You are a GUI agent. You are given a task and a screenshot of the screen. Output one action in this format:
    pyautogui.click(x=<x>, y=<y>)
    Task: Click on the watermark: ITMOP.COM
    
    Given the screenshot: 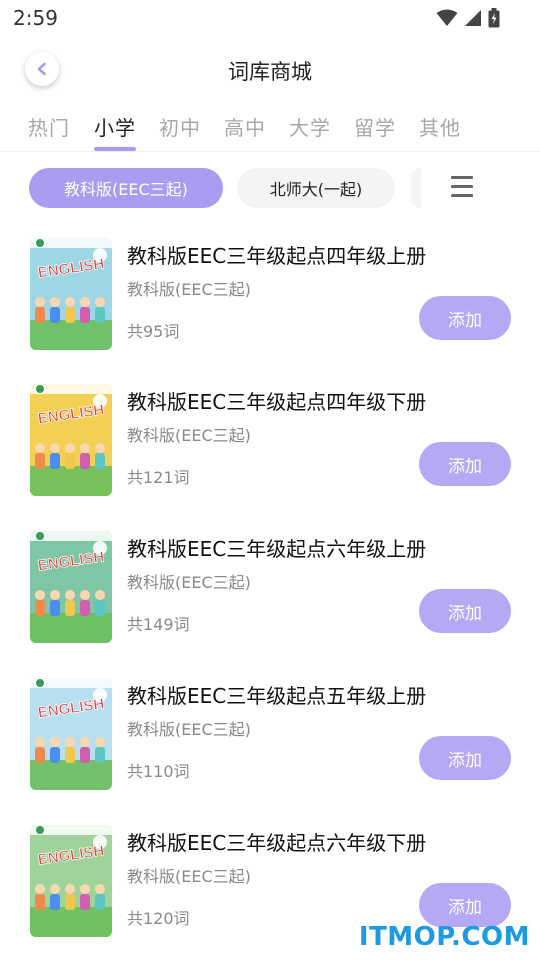 What is the action you would take?
    pyautogui.click(x=444, y=937)
    